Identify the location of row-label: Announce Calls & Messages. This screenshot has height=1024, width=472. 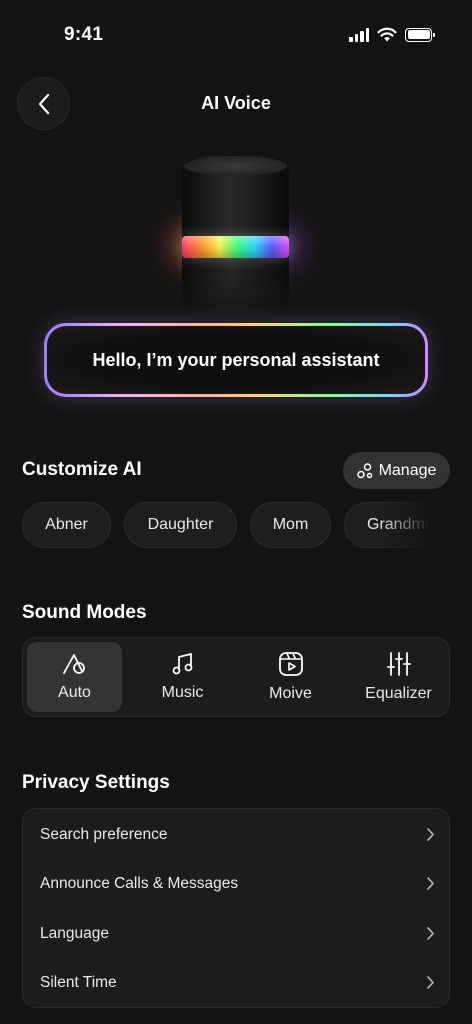
(139, 883).